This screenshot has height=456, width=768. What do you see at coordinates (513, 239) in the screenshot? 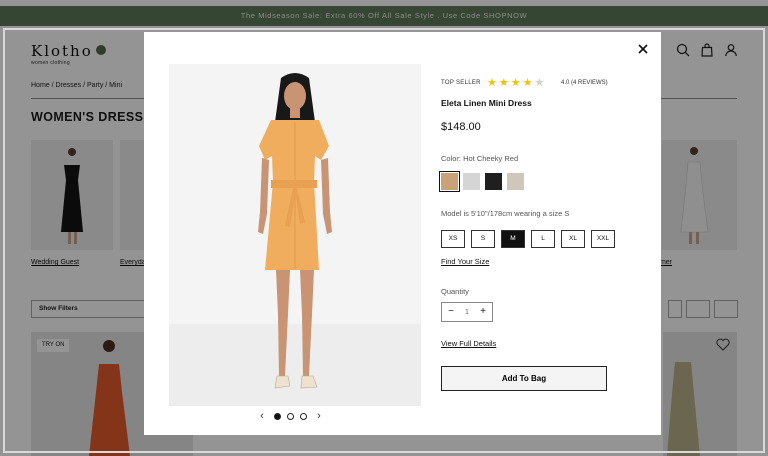
I see `size-m-button: M` at bounding box center [513, 239].